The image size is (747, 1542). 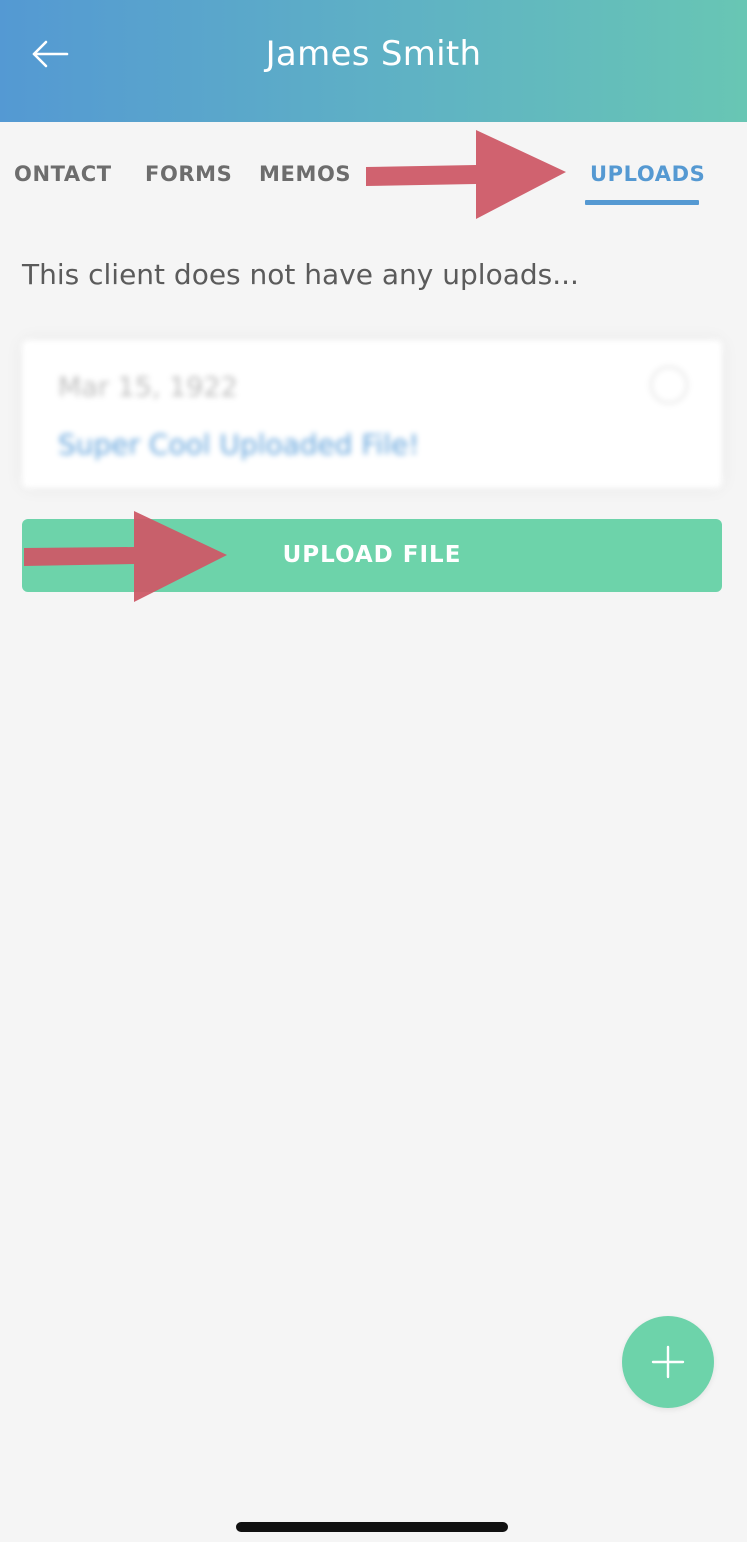 What do you see at coordinates (372, 555) in the screenshot?
I see `upload-file-button: UPLOAD FILE` at bounding box center [372, 555].